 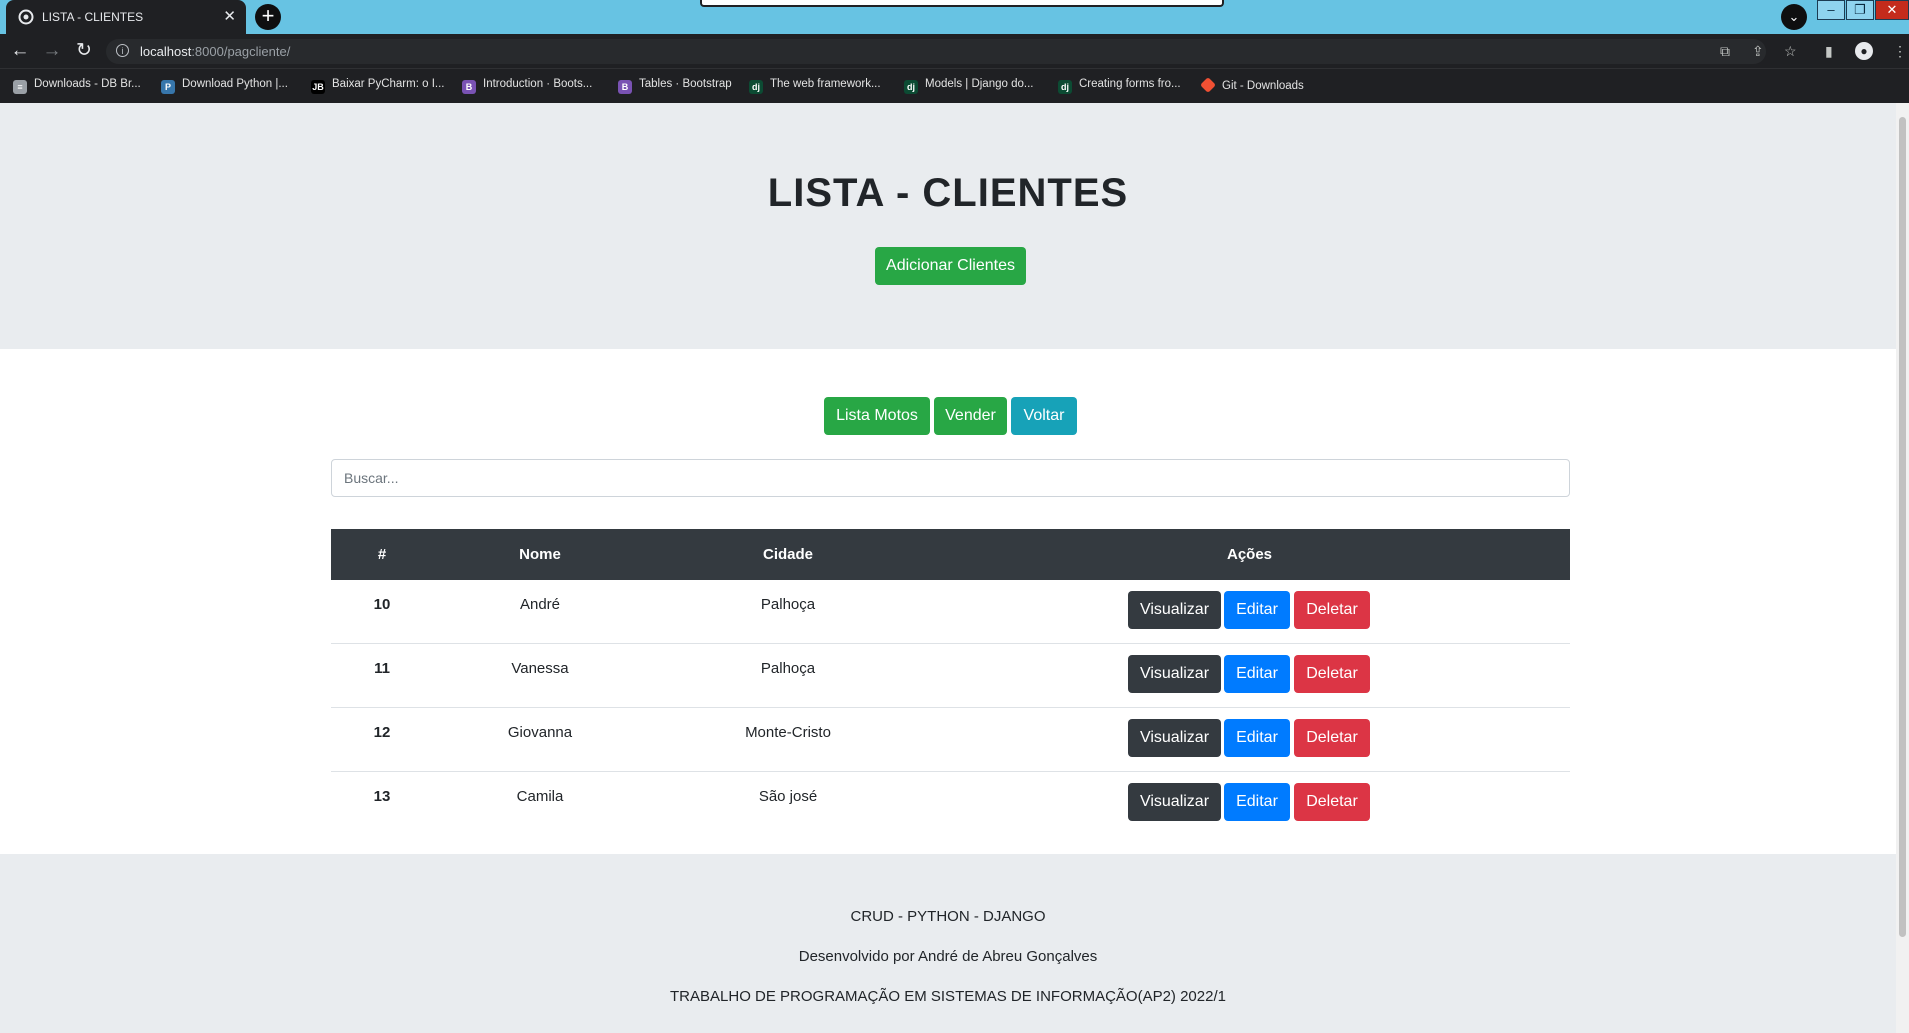 What do you see at coordinates (166, 51) in the screenshot?
I see `url-host: localhost` at bounding box center [166, 51].